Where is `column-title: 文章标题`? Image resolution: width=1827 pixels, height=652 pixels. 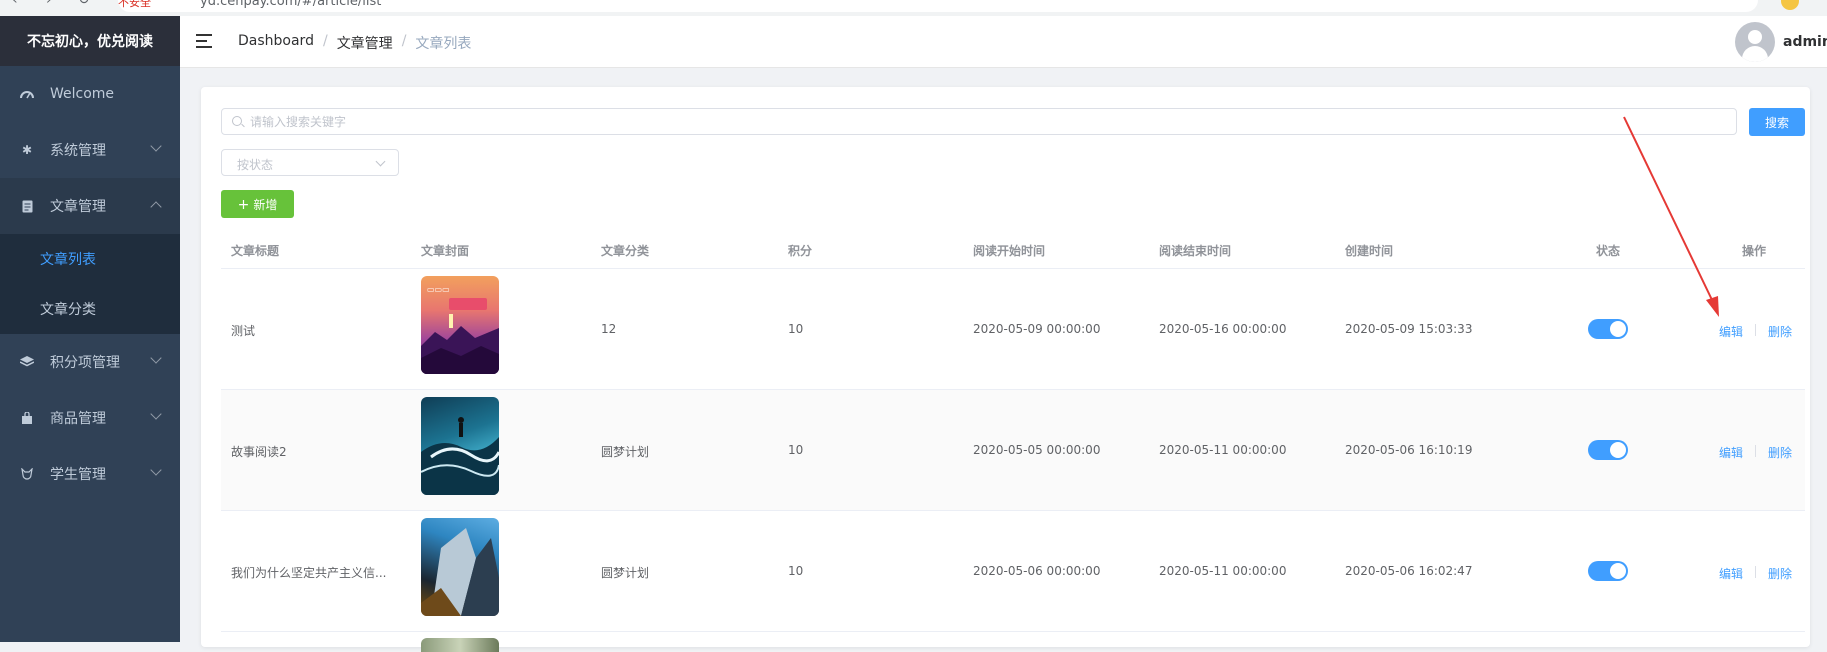
column-title: 文章标题 is located at coordinates (255, 251).